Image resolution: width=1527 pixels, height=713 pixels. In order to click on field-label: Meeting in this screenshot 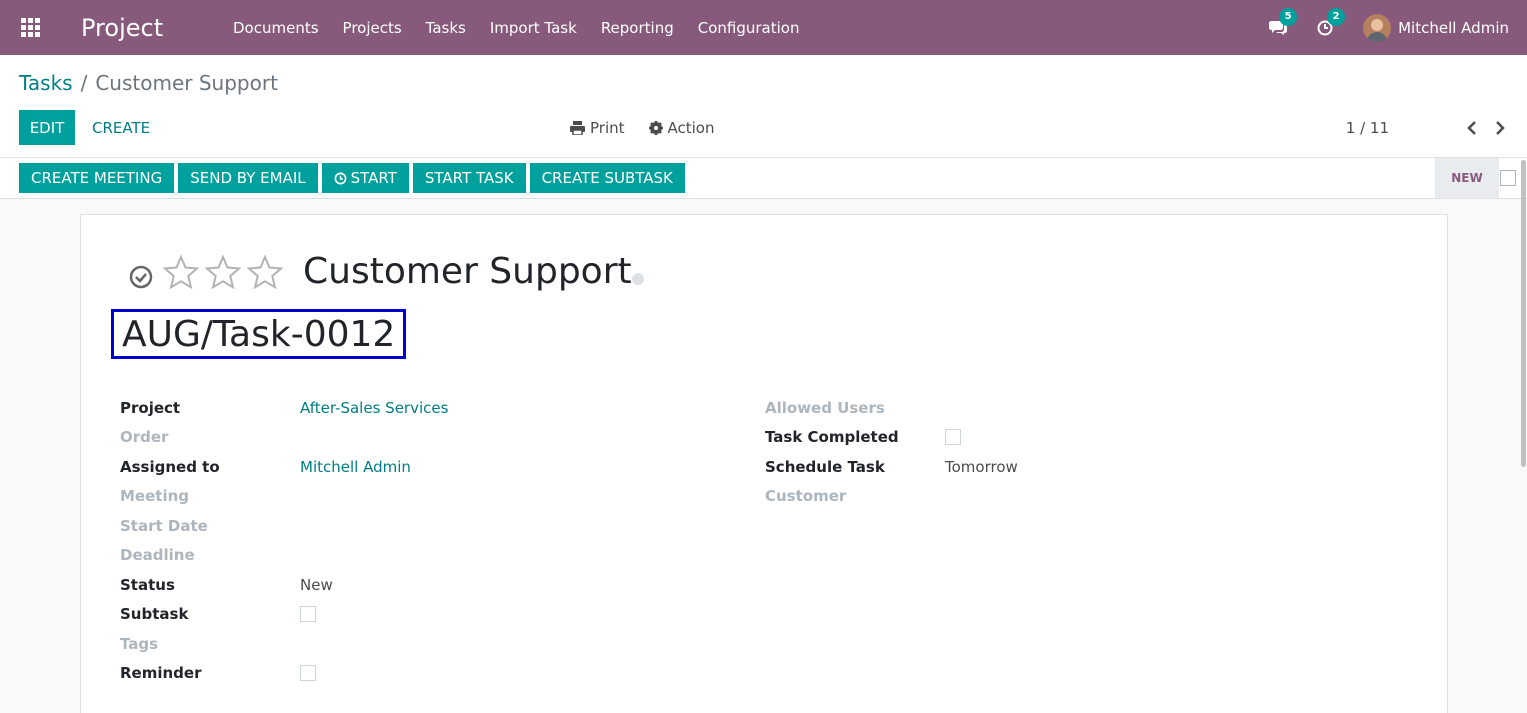, I will do `click(155, 496)`.